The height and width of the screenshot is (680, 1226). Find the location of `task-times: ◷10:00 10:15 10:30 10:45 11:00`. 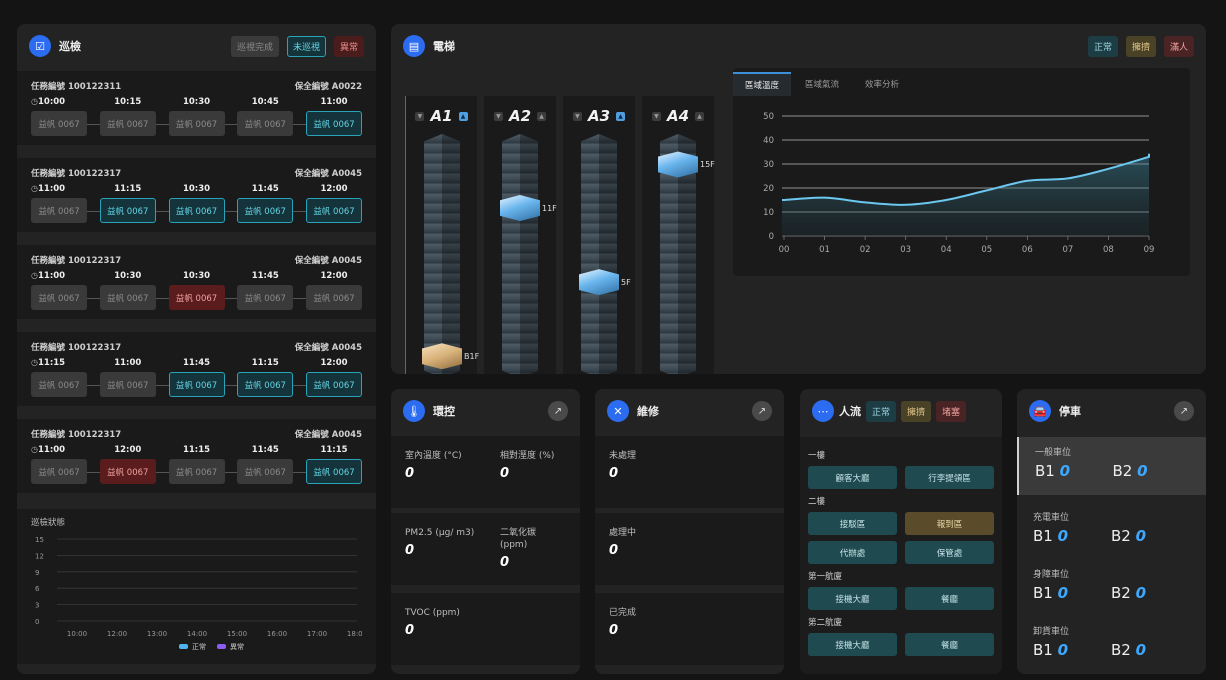

task-times: ◷10:00 10:15 10:30 10:45 11:00 is located at coordinates (196, 99).